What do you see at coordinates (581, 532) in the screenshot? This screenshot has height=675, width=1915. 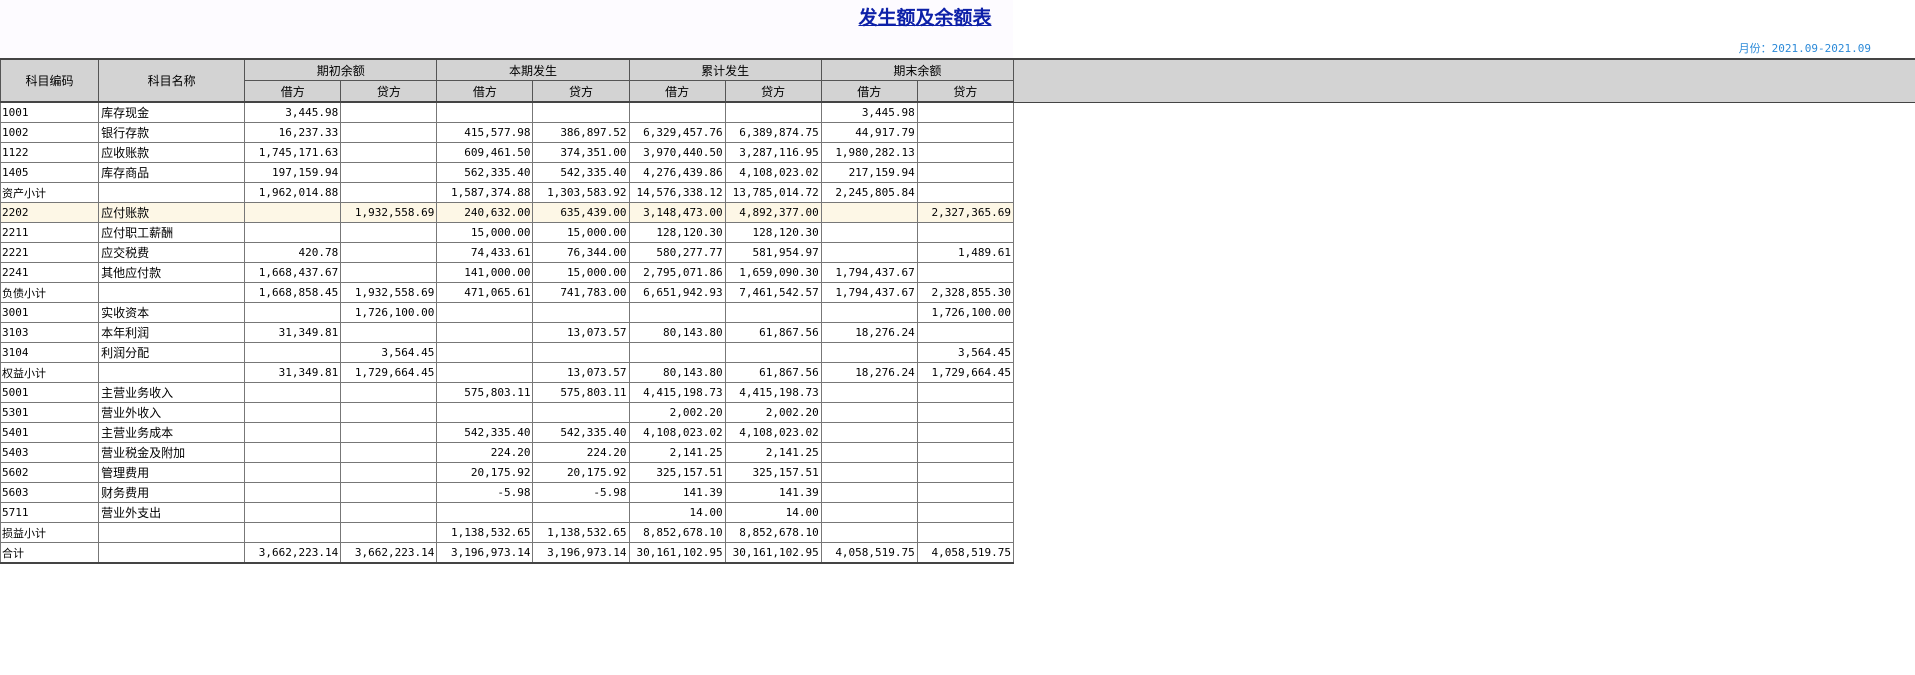 I see `credit-amount-cell: 1,138,532.65` at bounding box center [581, 532].